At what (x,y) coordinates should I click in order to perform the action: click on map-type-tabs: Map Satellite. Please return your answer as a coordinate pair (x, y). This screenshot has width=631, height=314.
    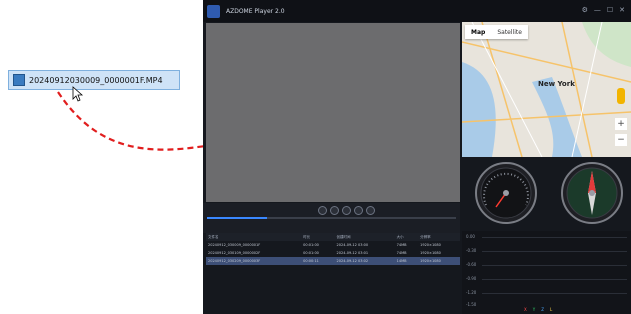
    Looking at the image, I should click on (496, 32).